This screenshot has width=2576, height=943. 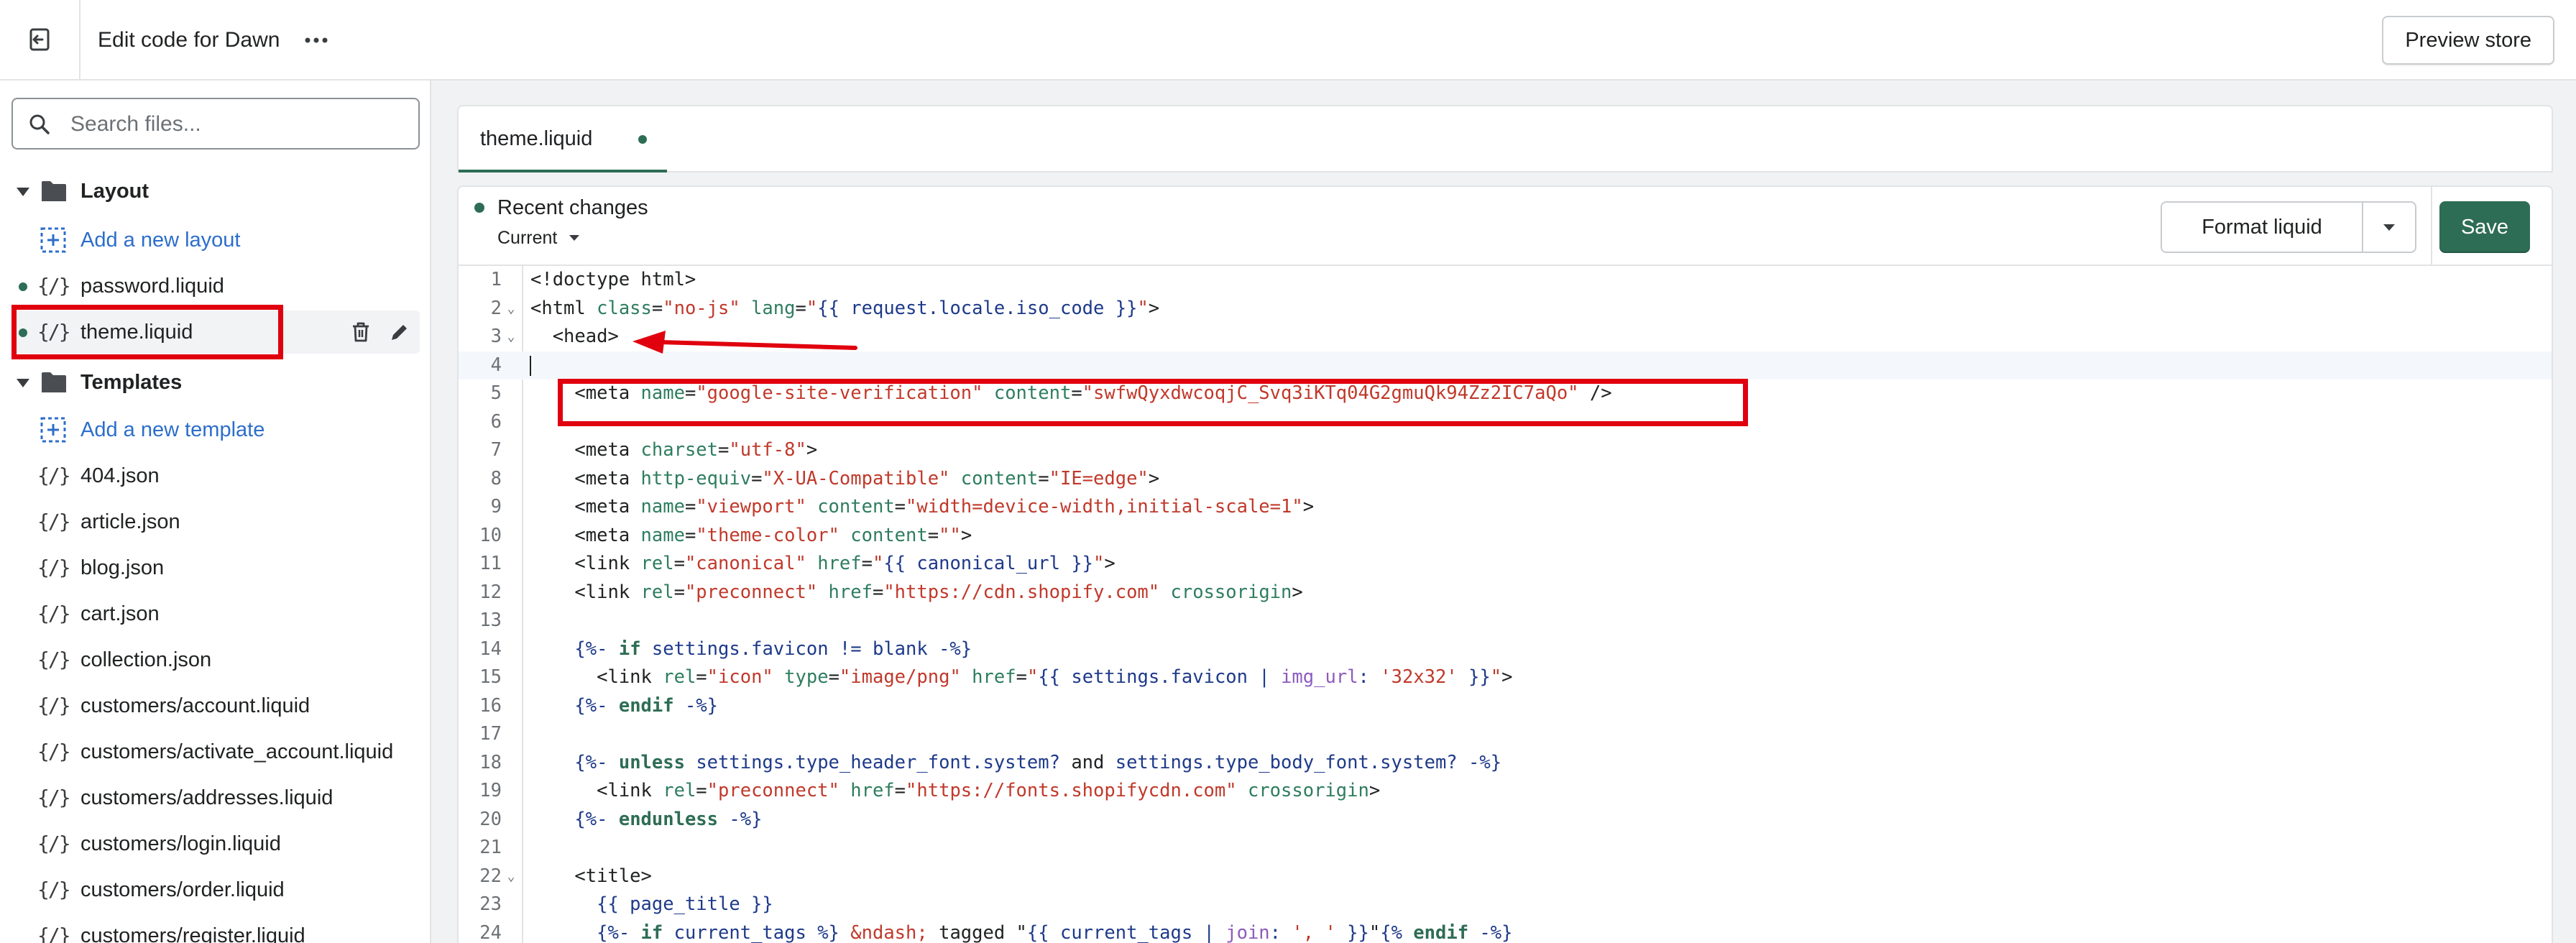 What do you see at coordinates (496, 308) in the screenshot?
I see `line-number: 2` at bounding box center [496, 308].